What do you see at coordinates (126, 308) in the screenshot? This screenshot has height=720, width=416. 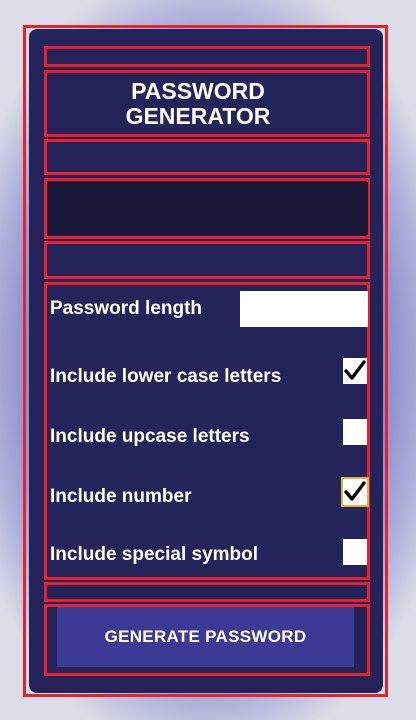 I see `length-label: Password length` at bounding box center [126, 308].